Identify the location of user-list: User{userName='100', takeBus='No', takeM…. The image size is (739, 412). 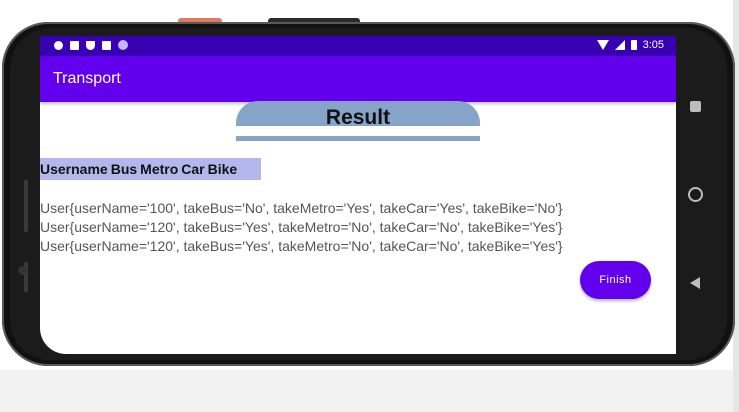
(358, 227).